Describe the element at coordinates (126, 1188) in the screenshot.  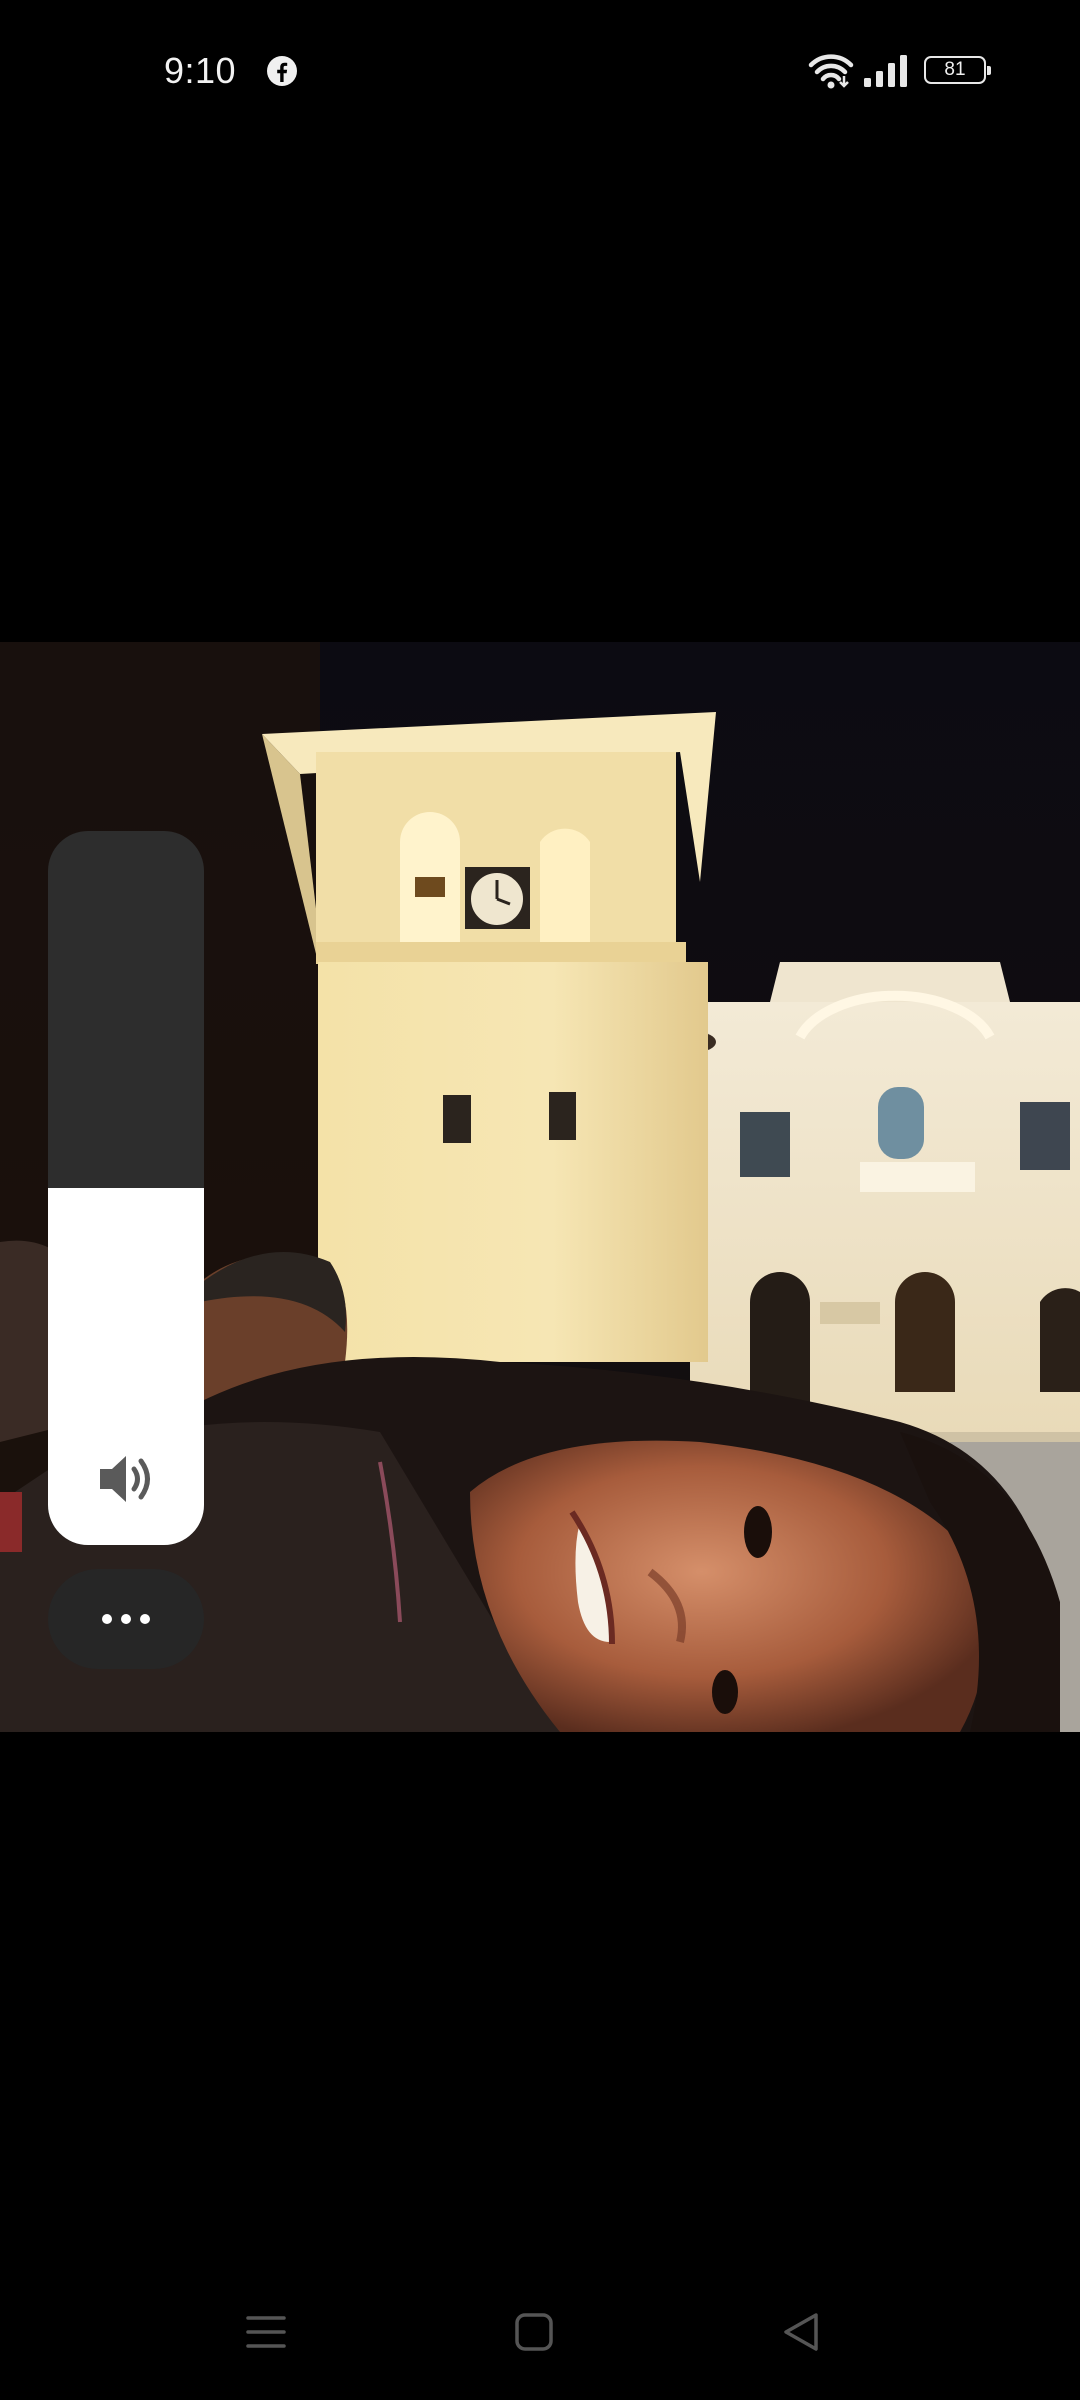
I see `volume-slider` at that location.